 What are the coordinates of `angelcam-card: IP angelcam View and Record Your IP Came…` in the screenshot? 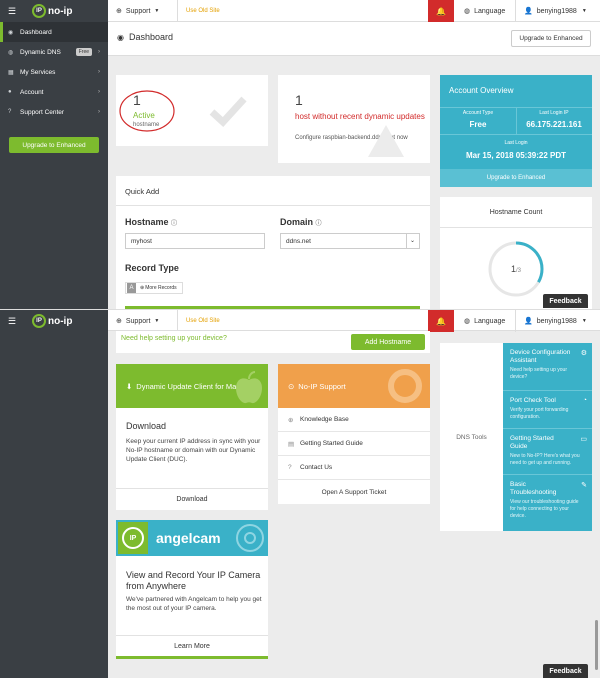 It's located at (192, 589).